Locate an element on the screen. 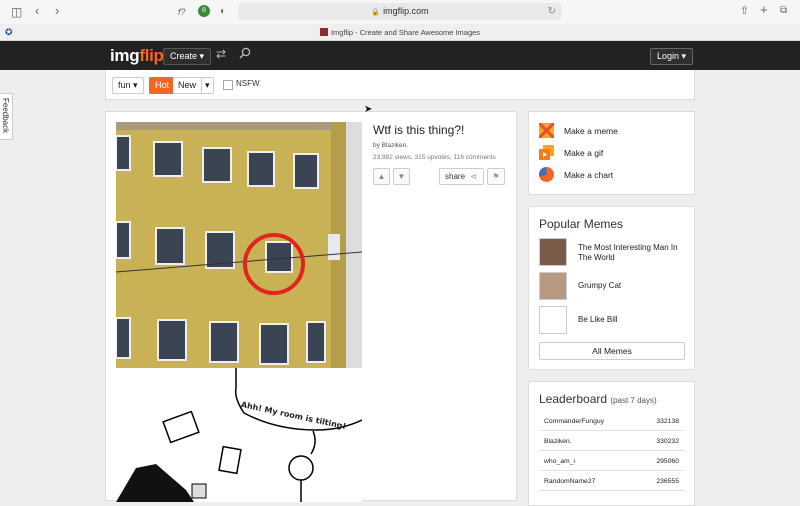 The width and height of the screenshot is (800, 506). back-icon: ‹ is located at coordinates (37, 10).